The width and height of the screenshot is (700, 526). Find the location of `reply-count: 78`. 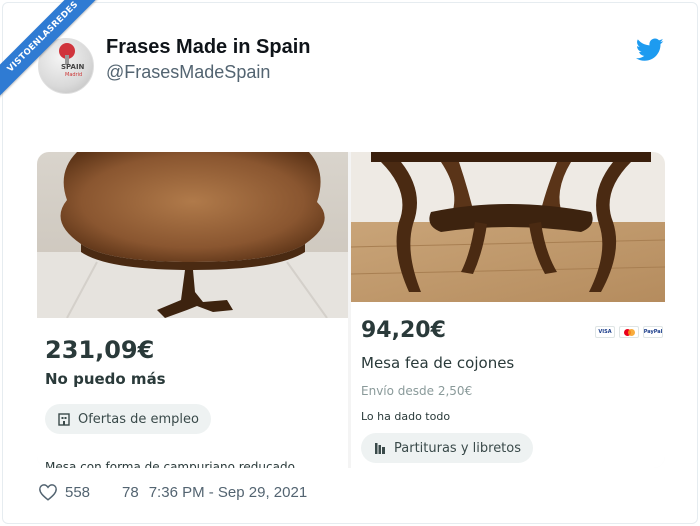

reply-count: 78 is located at coordinates (130, 492).